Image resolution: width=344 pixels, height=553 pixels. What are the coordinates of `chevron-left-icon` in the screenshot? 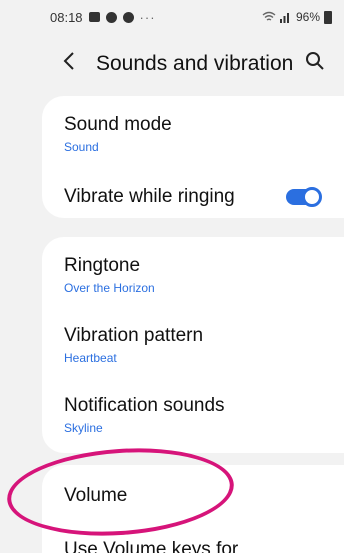 It's located at (68, 61).